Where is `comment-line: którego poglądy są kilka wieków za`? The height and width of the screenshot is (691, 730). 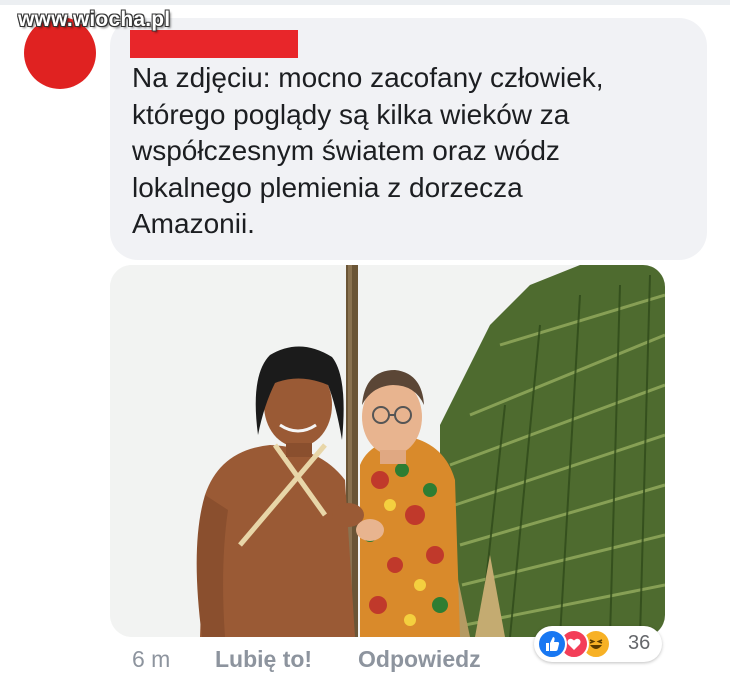 comment-line: którego poglądy są kilka wieków za is located at coordinates (351, 114).